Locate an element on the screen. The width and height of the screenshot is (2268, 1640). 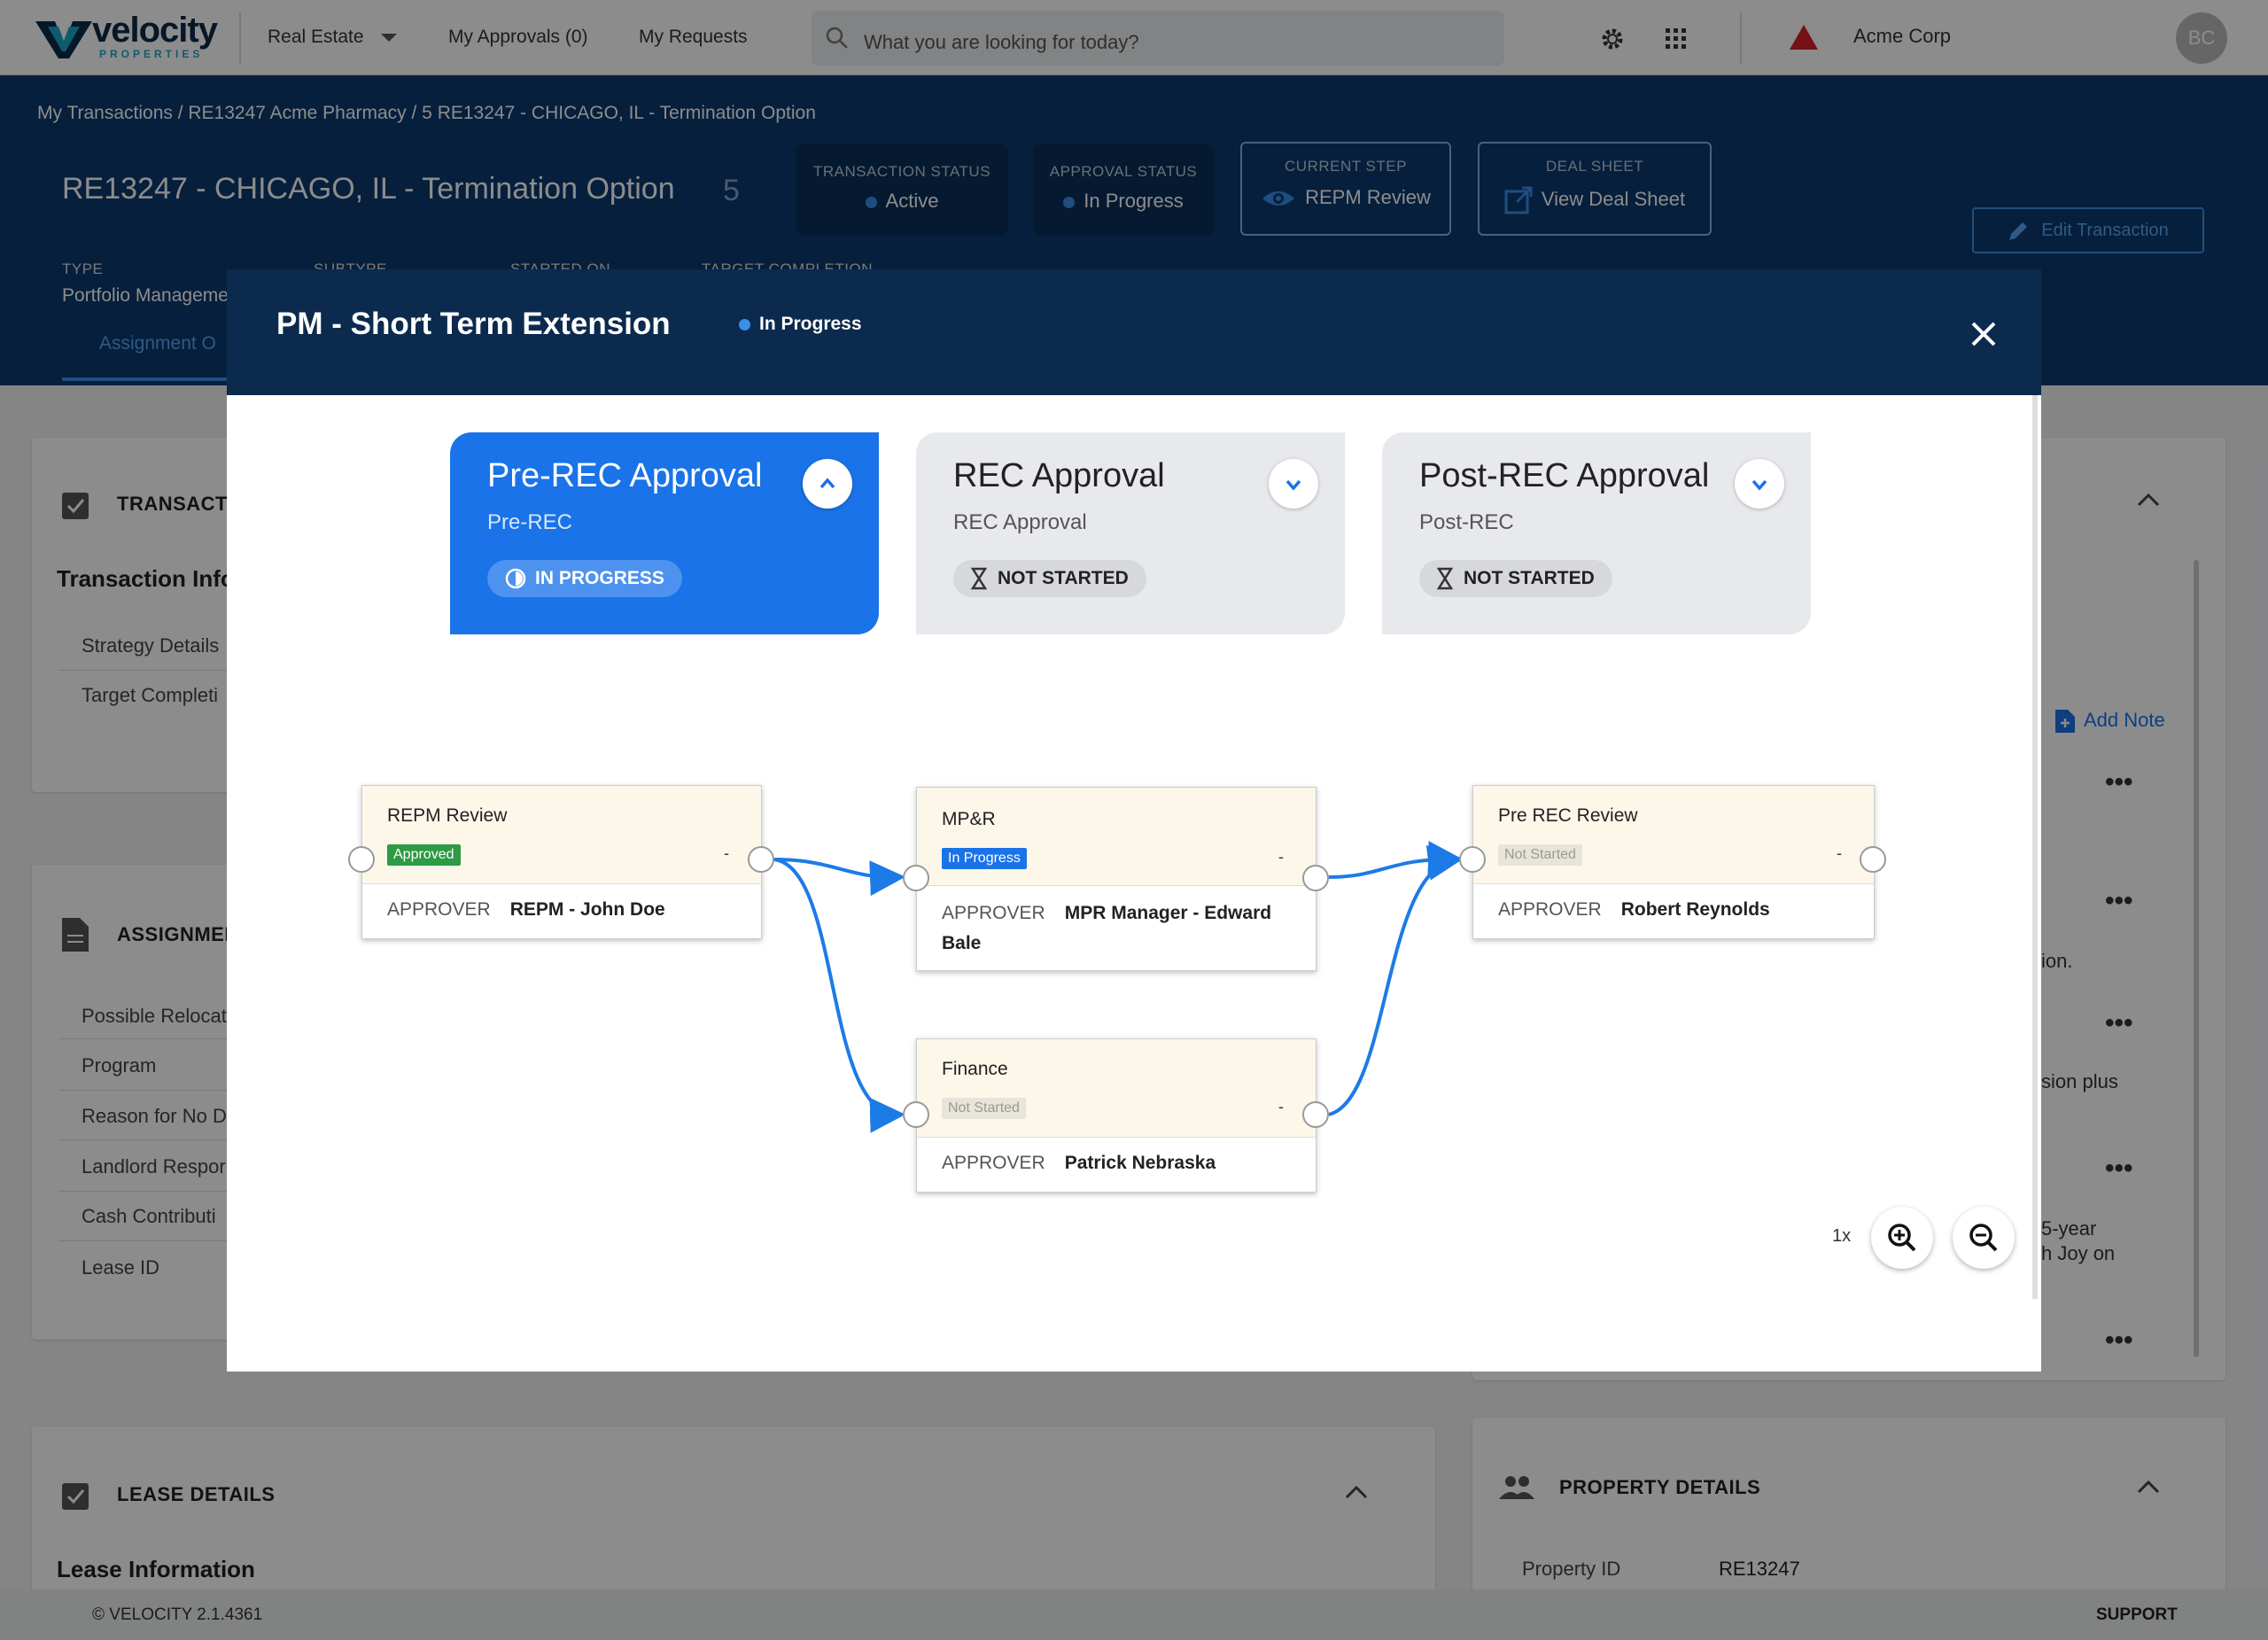
approver-name: Patrick Nebraska is located at coordinates (1140, 1163).